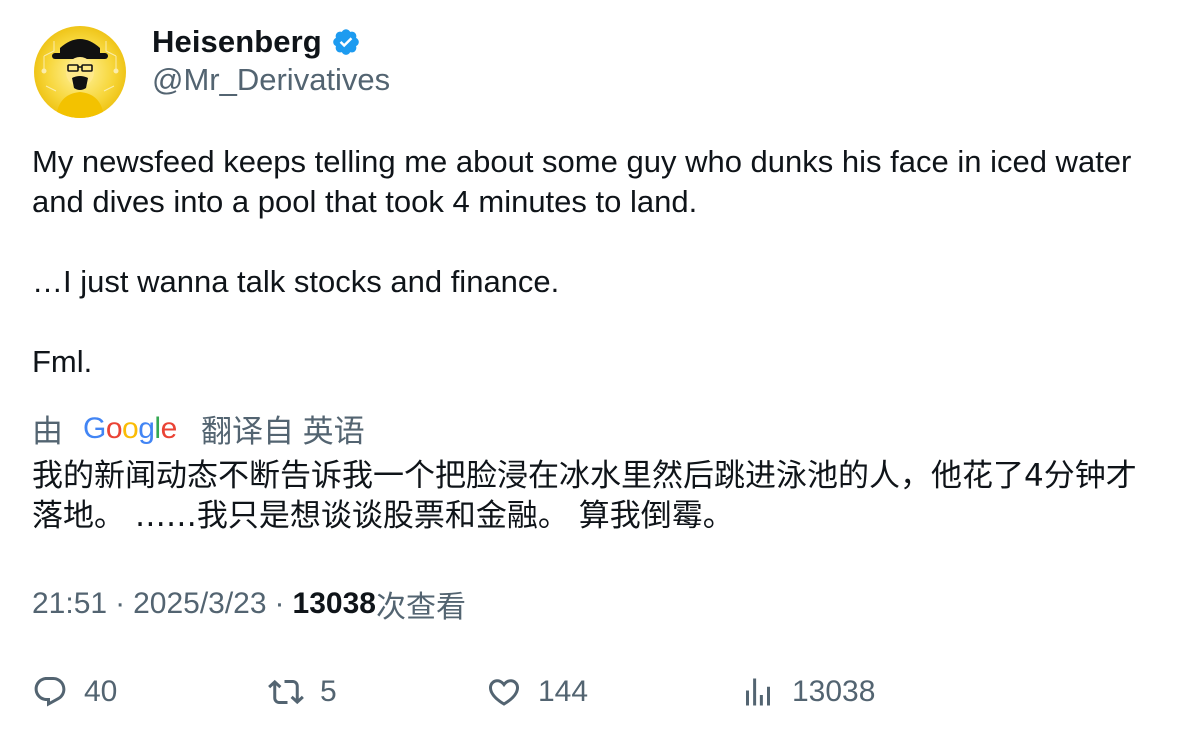 The image size is (1196, 738). I want to click on reply-icon, so click(50, 692).